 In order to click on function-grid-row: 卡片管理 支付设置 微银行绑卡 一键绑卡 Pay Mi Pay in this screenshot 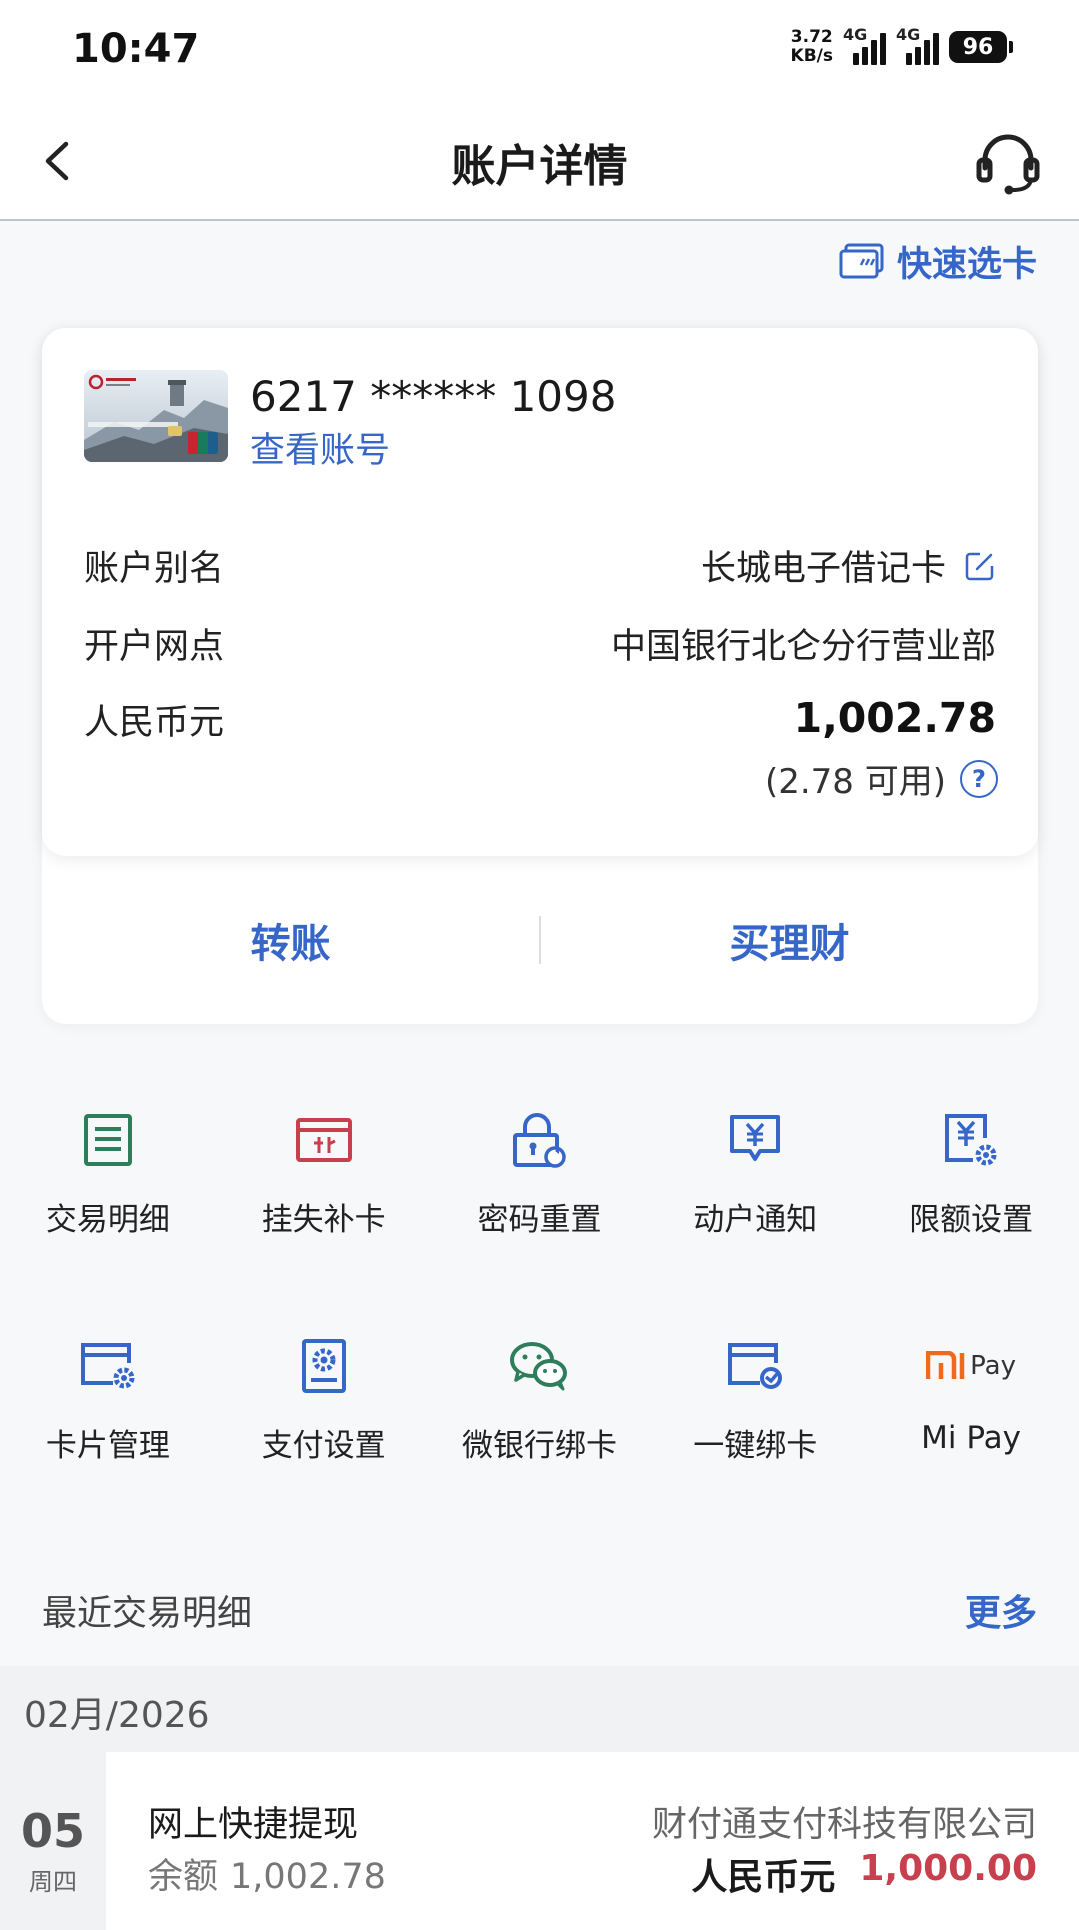, I will do `click(539, 1429)`.